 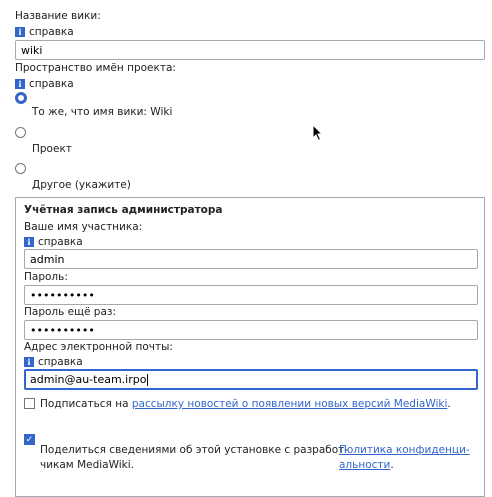 I want to click on admin-account-legend: Учётная запись администратора, so click(x=123, y=210).